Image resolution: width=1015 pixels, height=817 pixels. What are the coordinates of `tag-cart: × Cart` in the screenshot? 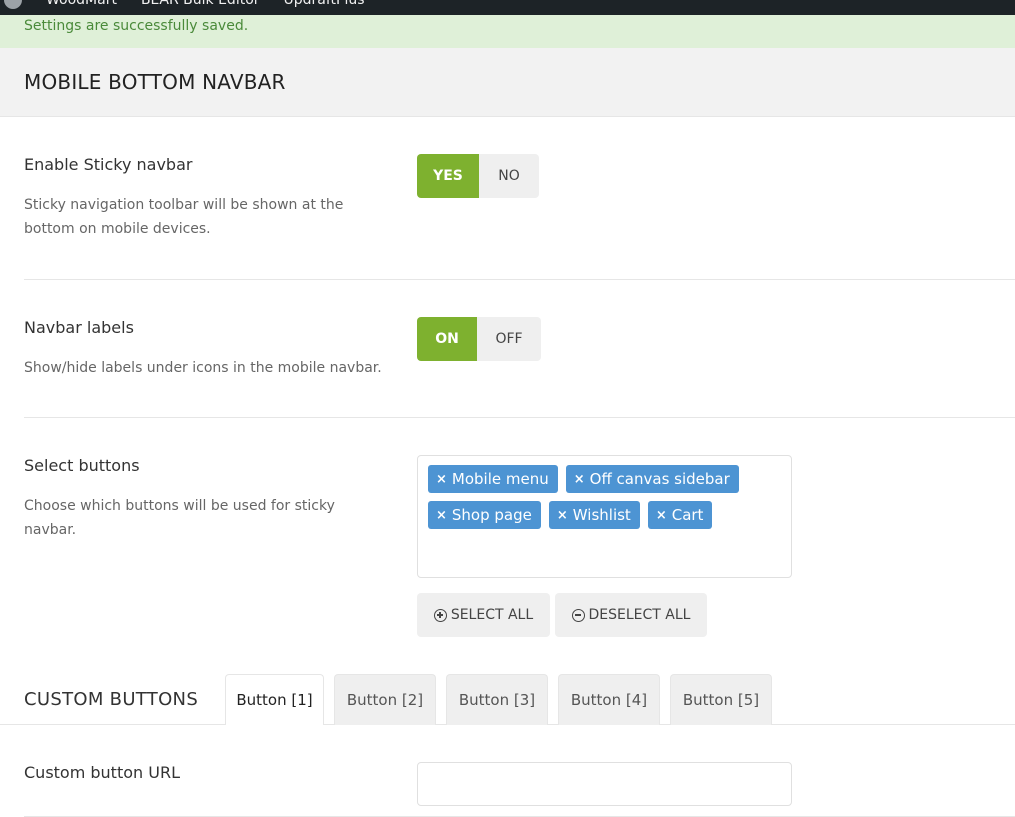 It's located at (680, 515).